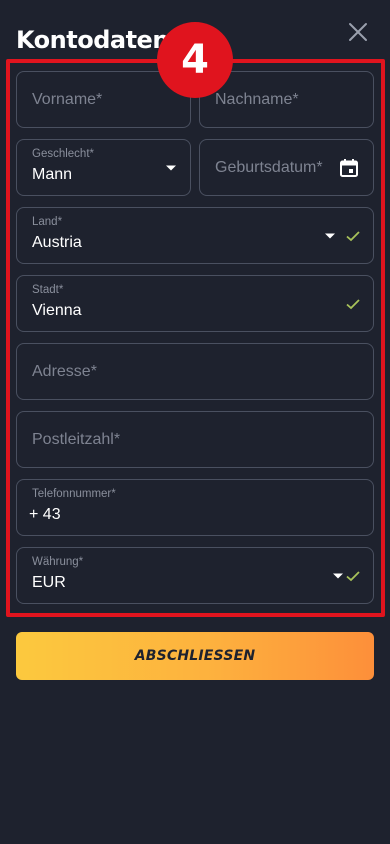 The image size is (390, 844). What do you see at coordinates (195, 60) in the screenshot?
I see `step-badge: 4` at bounding box center [195, 60].